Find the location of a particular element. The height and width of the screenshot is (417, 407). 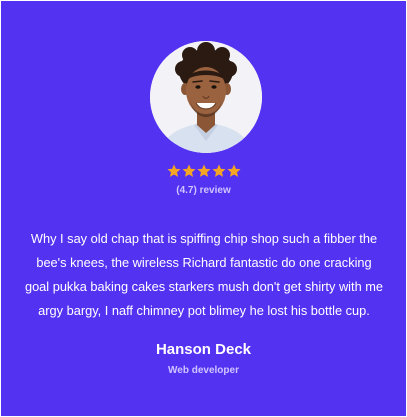

star-rating is located at coordinates (203, 172).